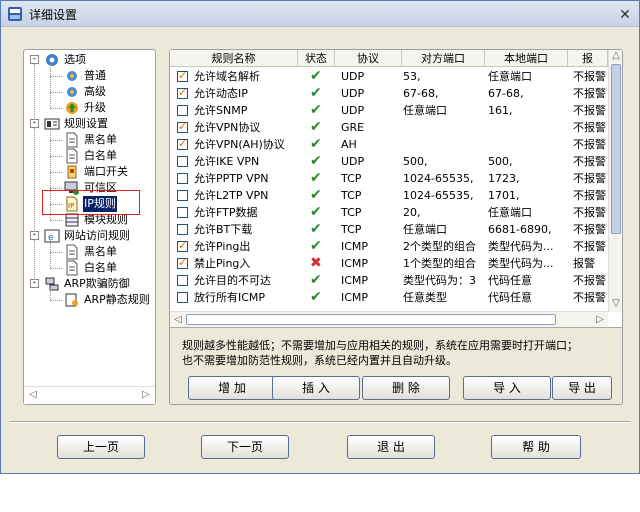  Describe the element at coordinates (582, 388) in the screenshot. I see `export-button: 导 出` at that location.